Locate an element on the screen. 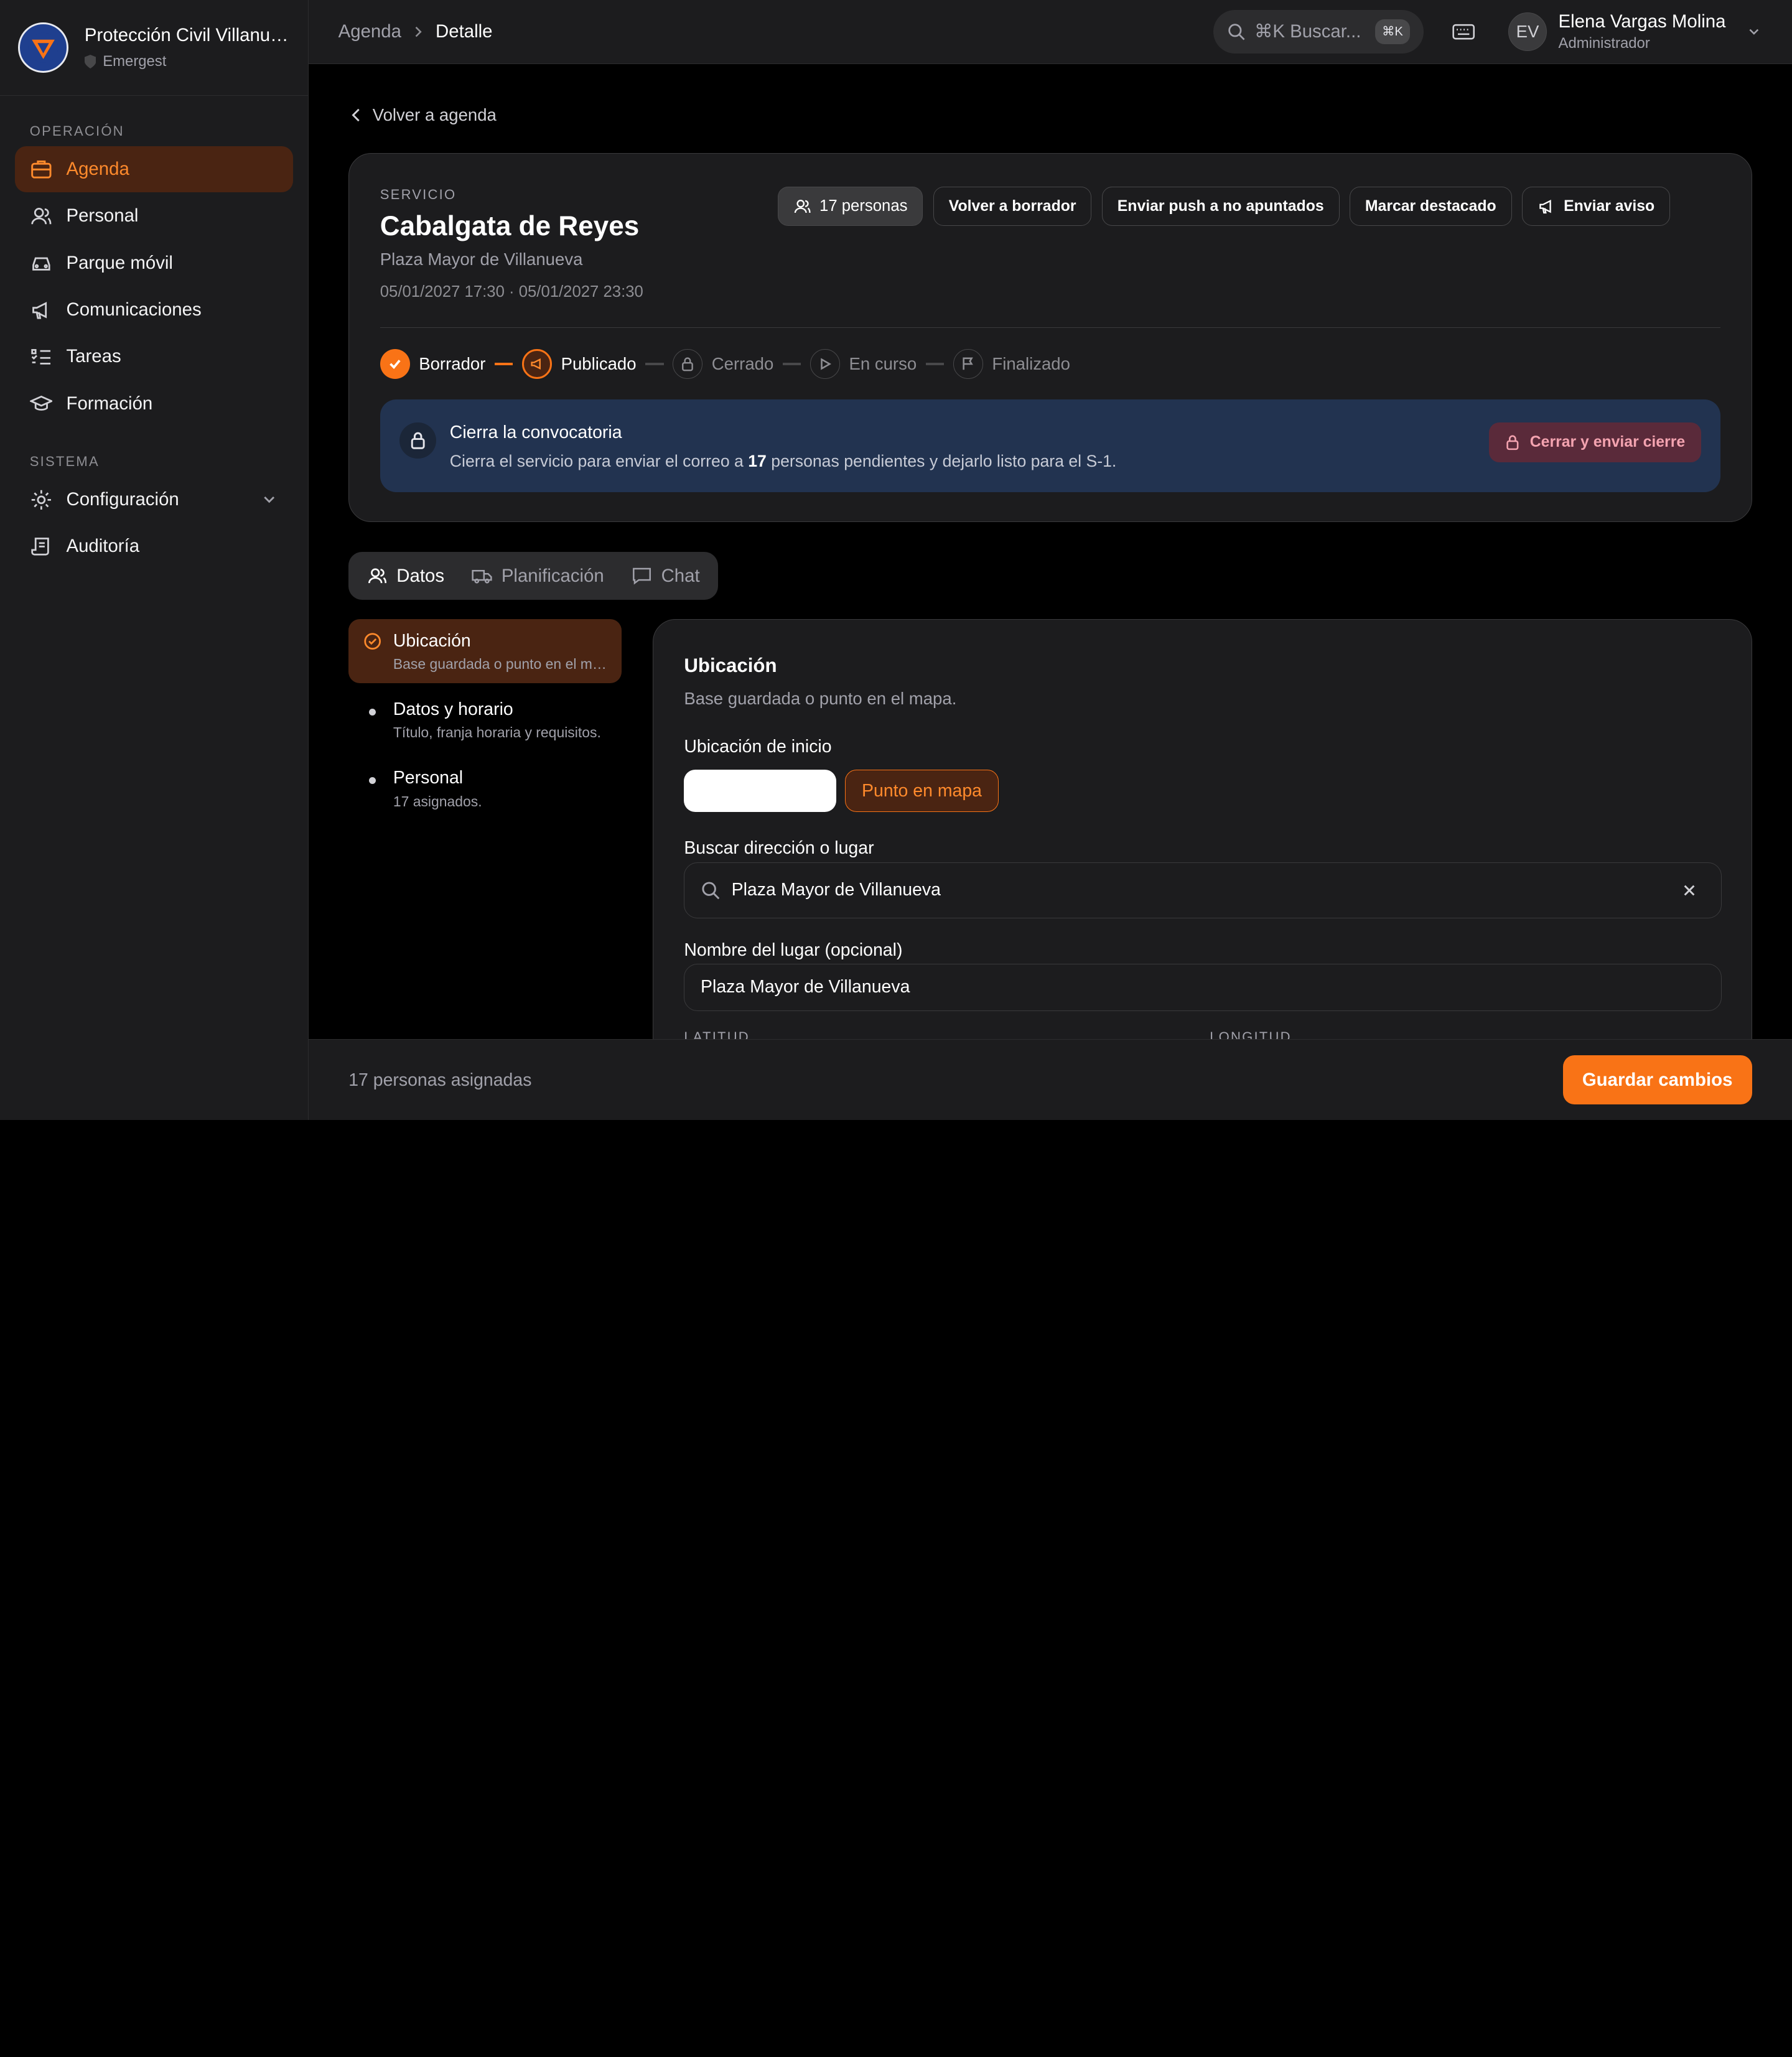 The height and width of the screenshot is (2057, 1792). sidebar-item-configuracion: Configuración is located at coordinates (154, 499).